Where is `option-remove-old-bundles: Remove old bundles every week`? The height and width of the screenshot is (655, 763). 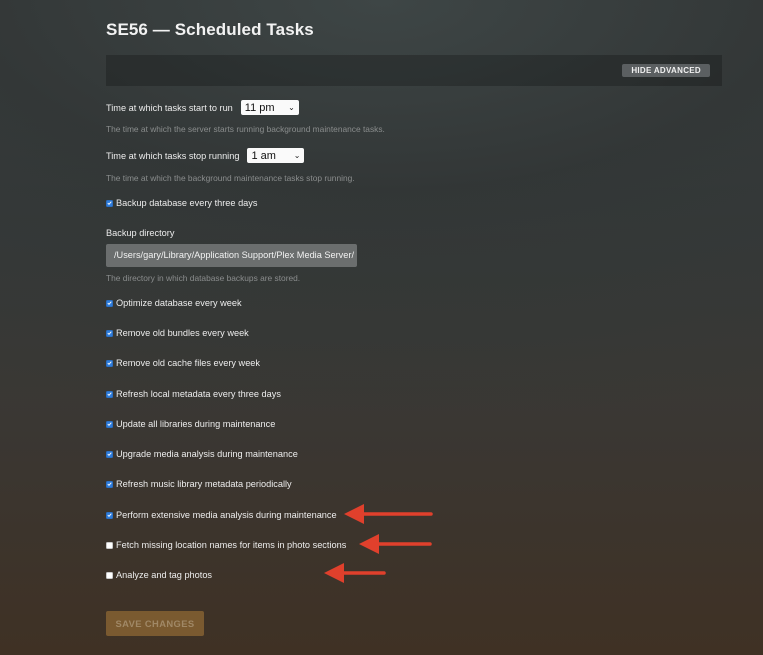 option-remove-old-bundles: Remove old bundles every week is located at coordinates (177, 333).